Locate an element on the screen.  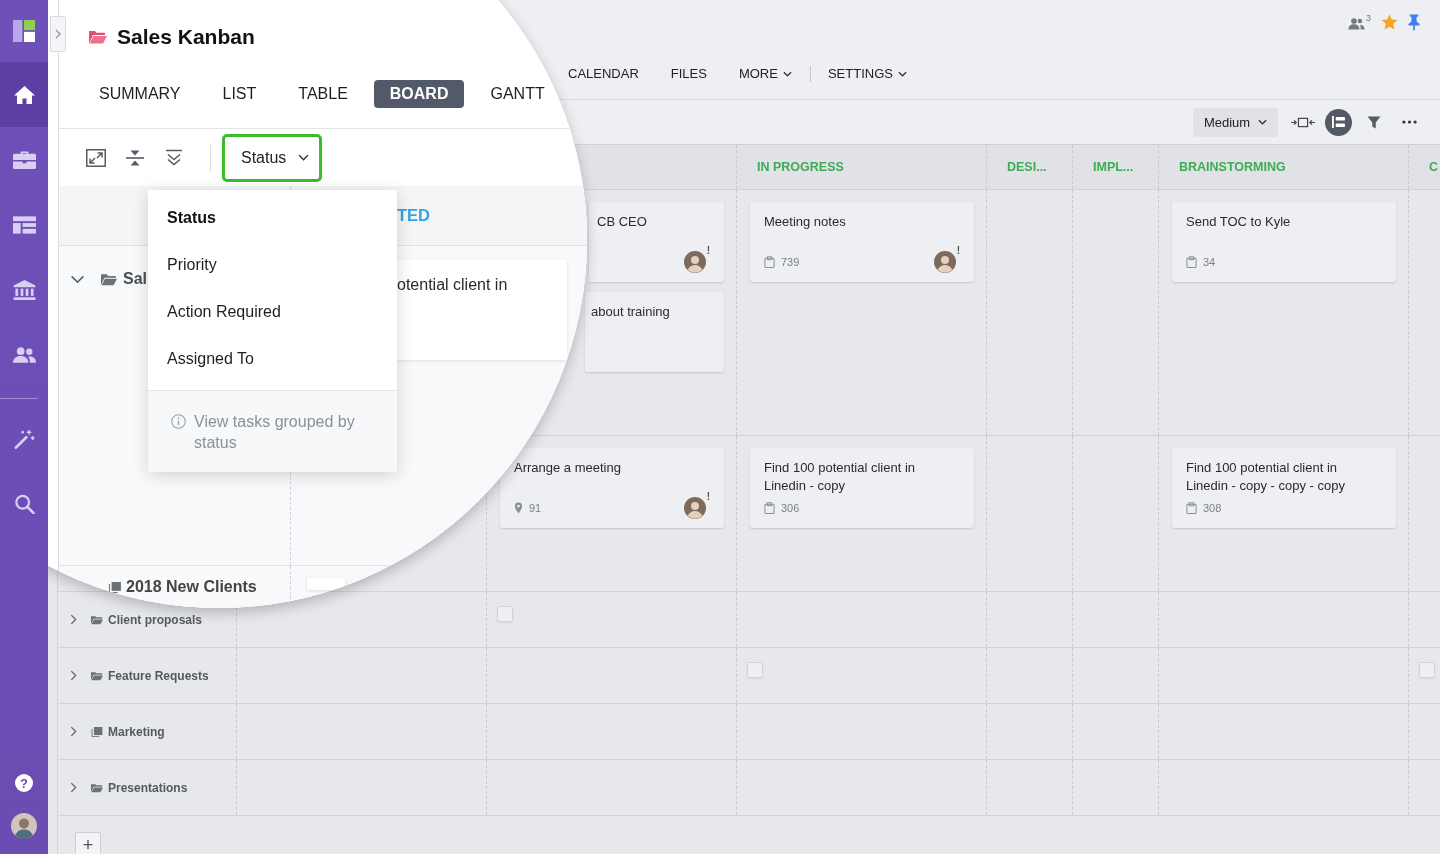
view-tab: GANTT is located at coordinates (517, 94).